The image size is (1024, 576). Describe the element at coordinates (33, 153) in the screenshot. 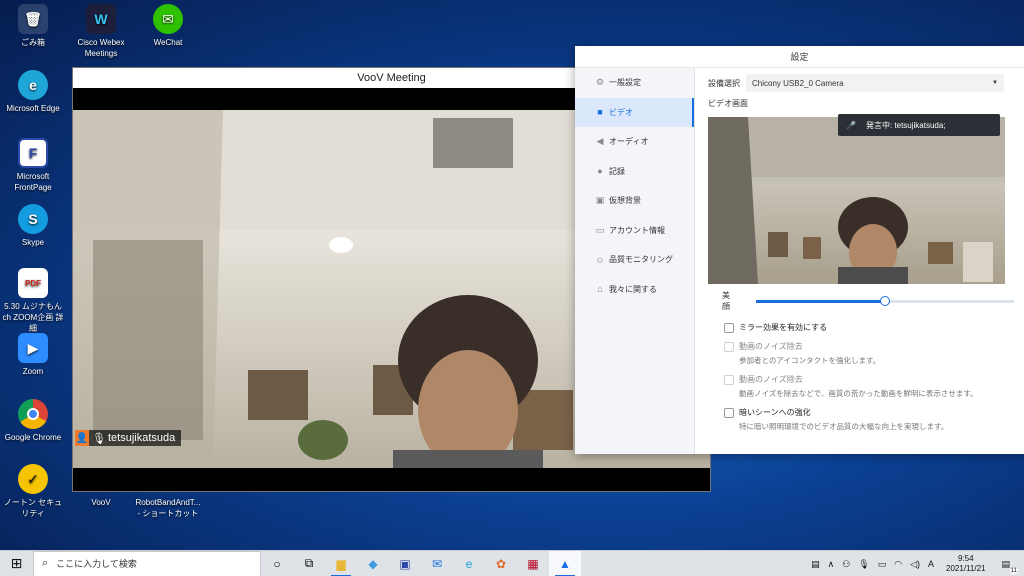

I see `frontpage-icon: F` at that location.